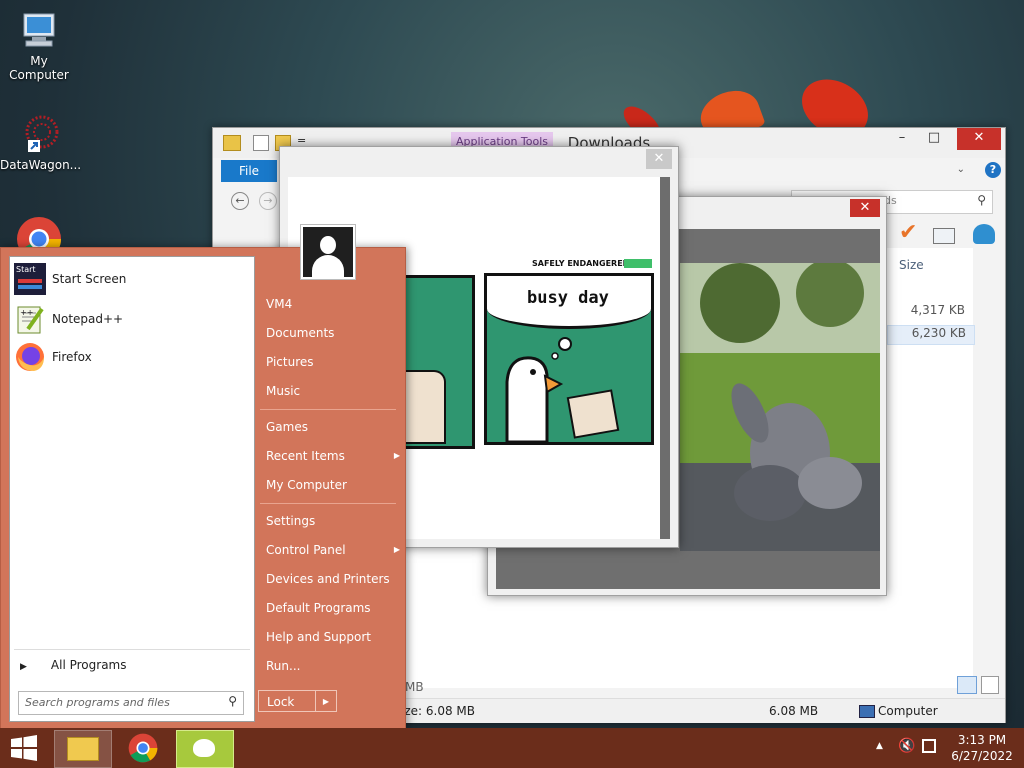 This screenshot has width=1024, height=768. I want to click on start-item-recent-items: Recent Items ▶, so click(332, 456).